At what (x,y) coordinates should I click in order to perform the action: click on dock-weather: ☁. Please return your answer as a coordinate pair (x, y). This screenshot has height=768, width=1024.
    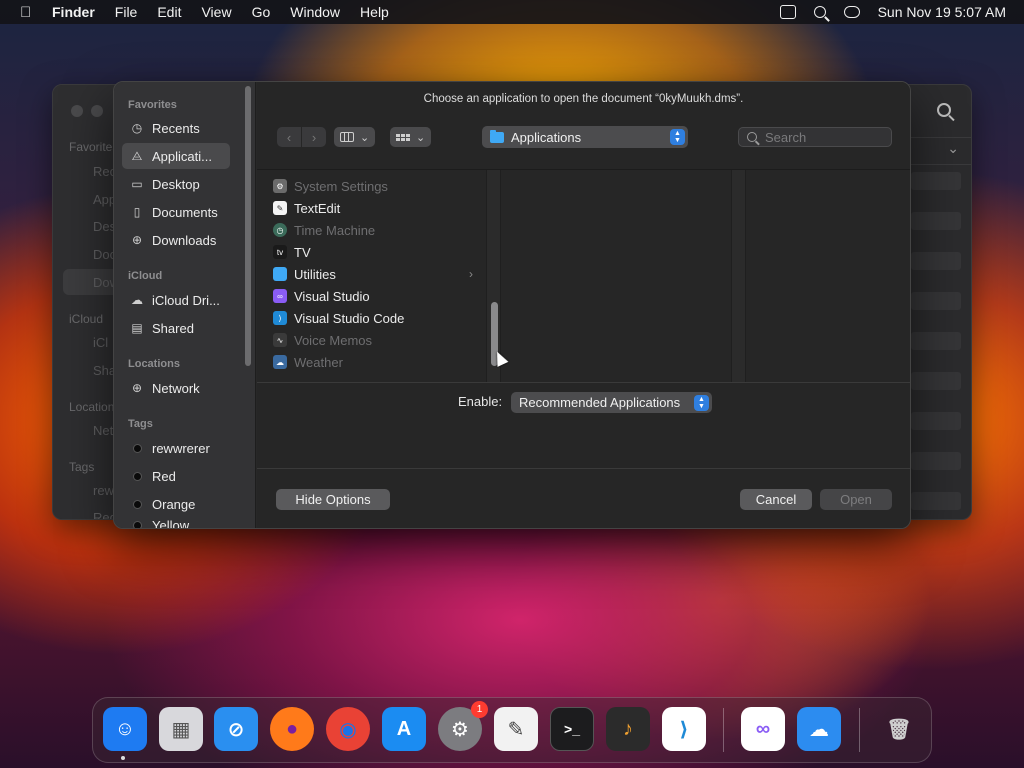
    Looking at the image, I should click on (819, 729).